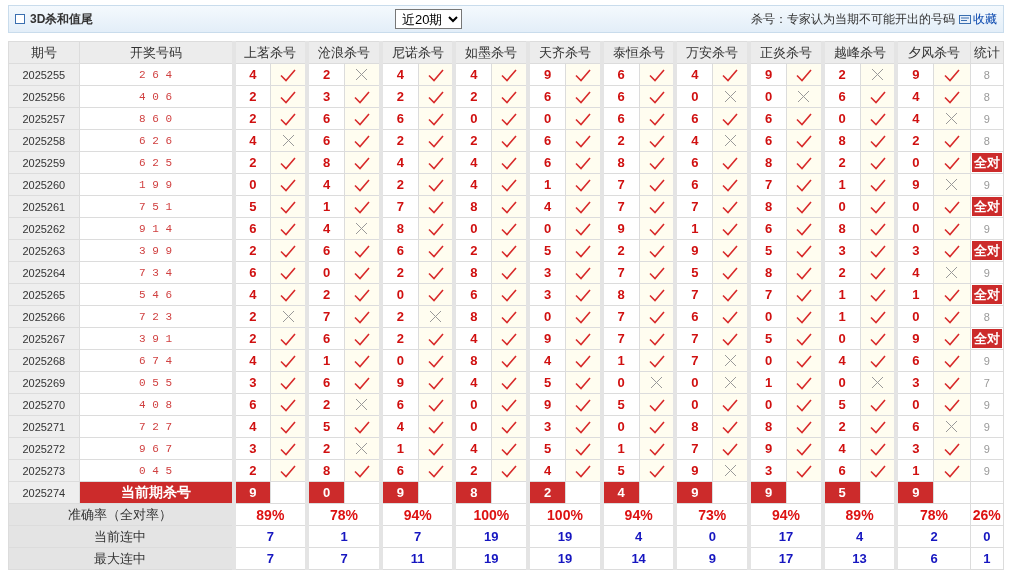  I want to click on table-cell: 11, so click(417, 558).